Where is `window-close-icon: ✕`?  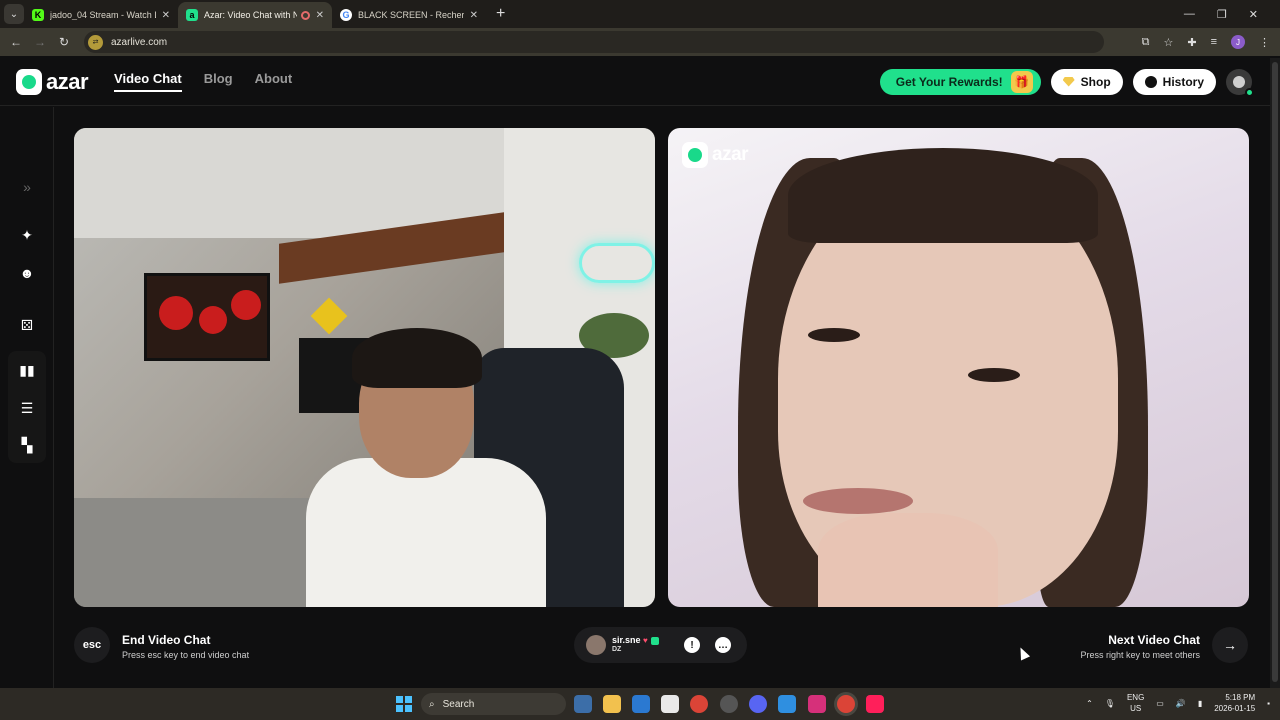 window-close-icon: ✕ is located at coordinates (1253, 14).